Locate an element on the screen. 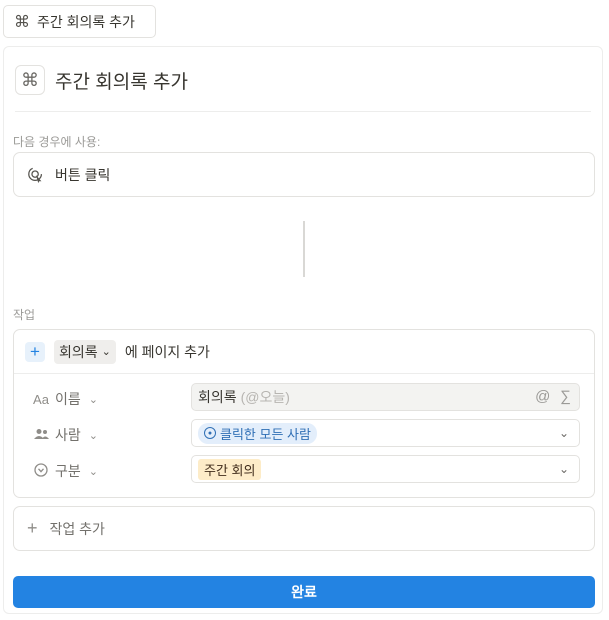 The width and height of the screenshot is (609, 620). property-row-name: Aa 이름 ⌄ 회의록 (@오늘) @ ∑ is located at coordinates (304, 398).